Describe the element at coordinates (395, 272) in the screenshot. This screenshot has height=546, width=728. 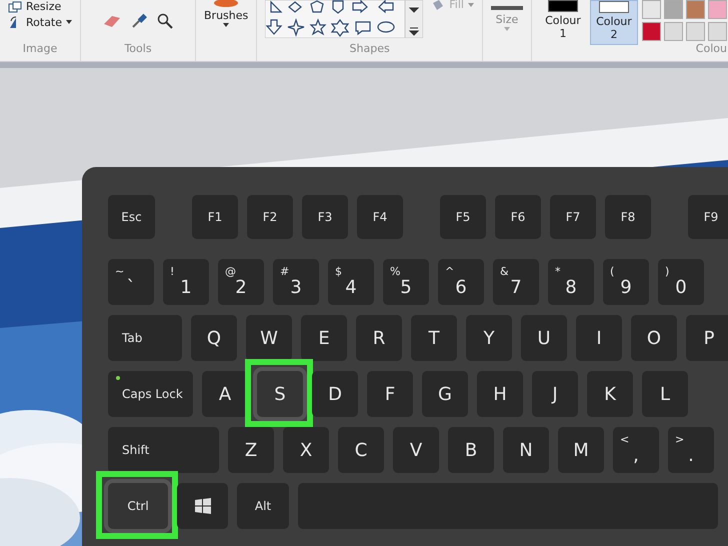
I see `shift-symbol: %` at that location.